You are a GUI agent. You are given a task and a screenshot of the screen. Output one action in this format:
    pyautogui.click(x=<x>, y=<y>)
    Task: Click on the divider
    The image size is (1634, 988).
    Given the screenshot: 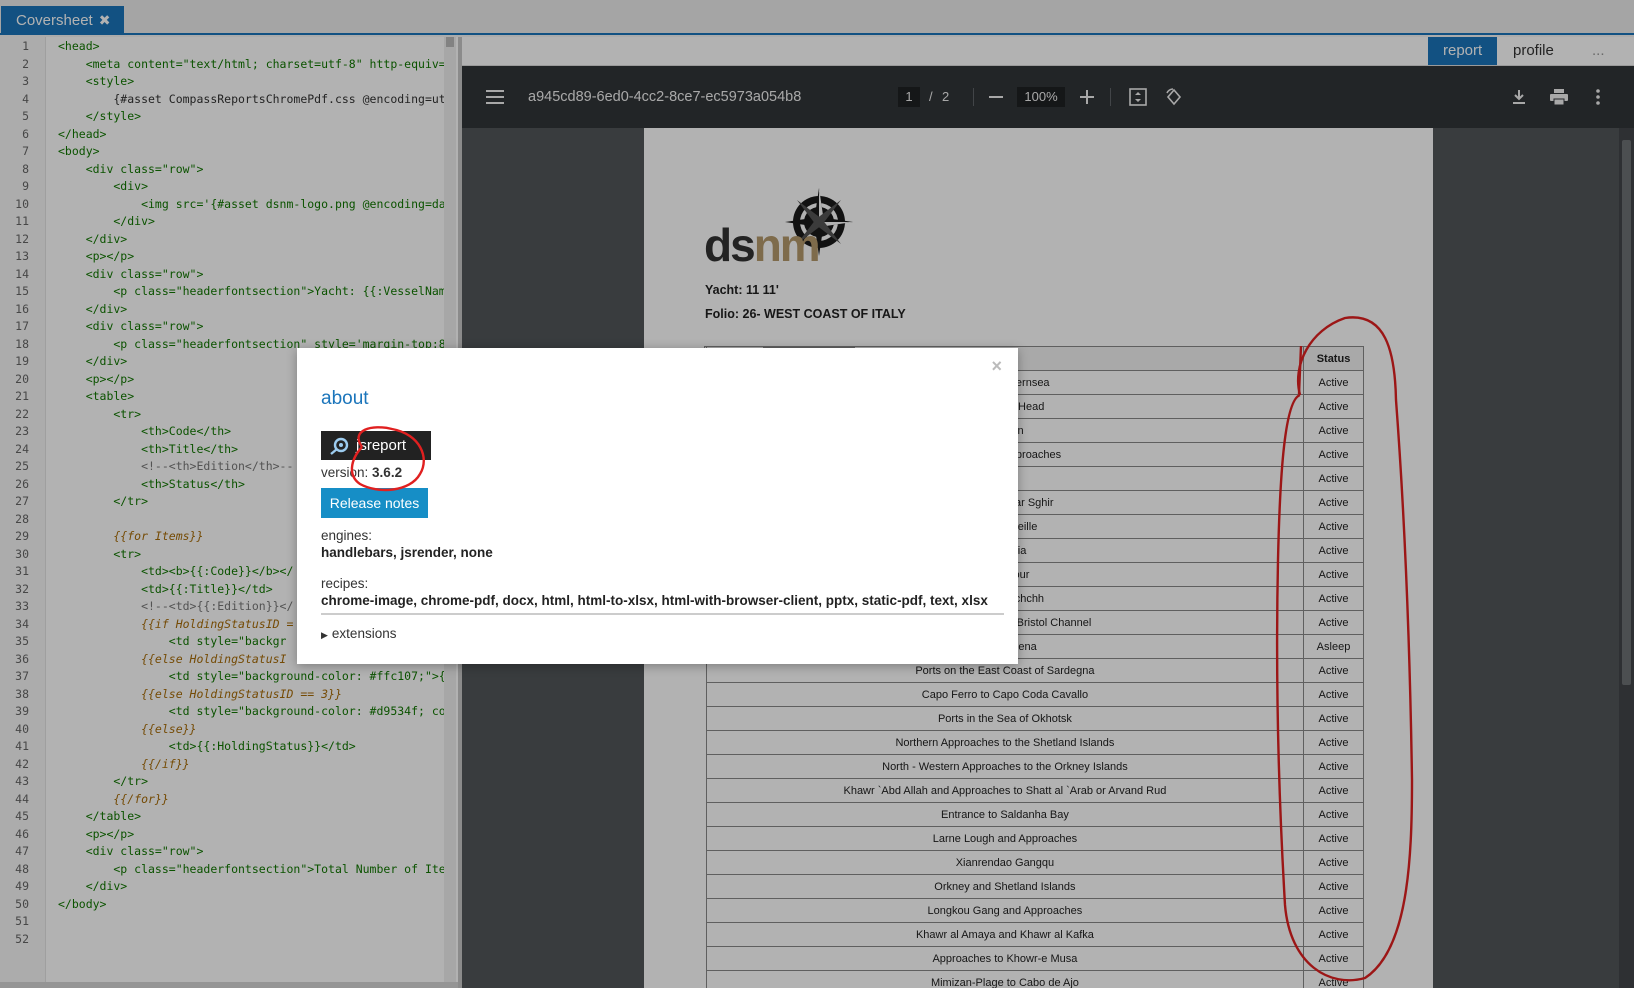 What is the action you would take?
    pyautogui.click(x=662, y=614)
    